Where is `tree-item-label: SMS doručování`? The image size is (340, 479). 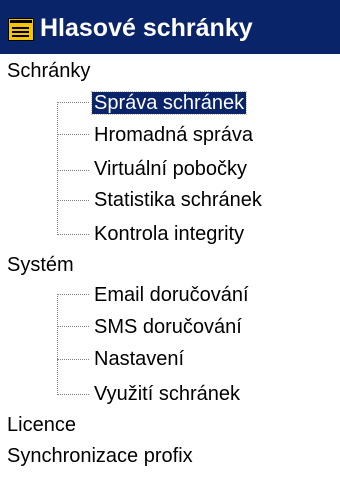 tree-item-label: SMS doručování is located at coordinates (168, 327).